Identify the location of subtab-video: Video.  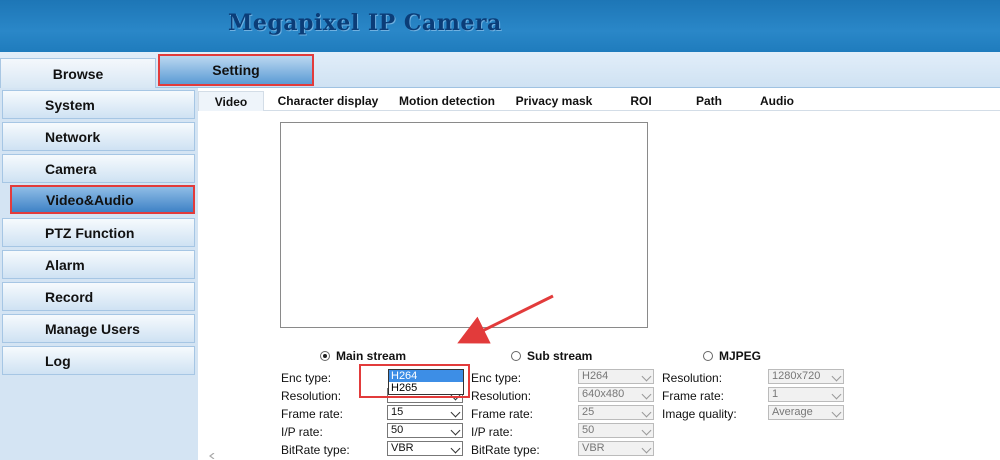
(231, 101).